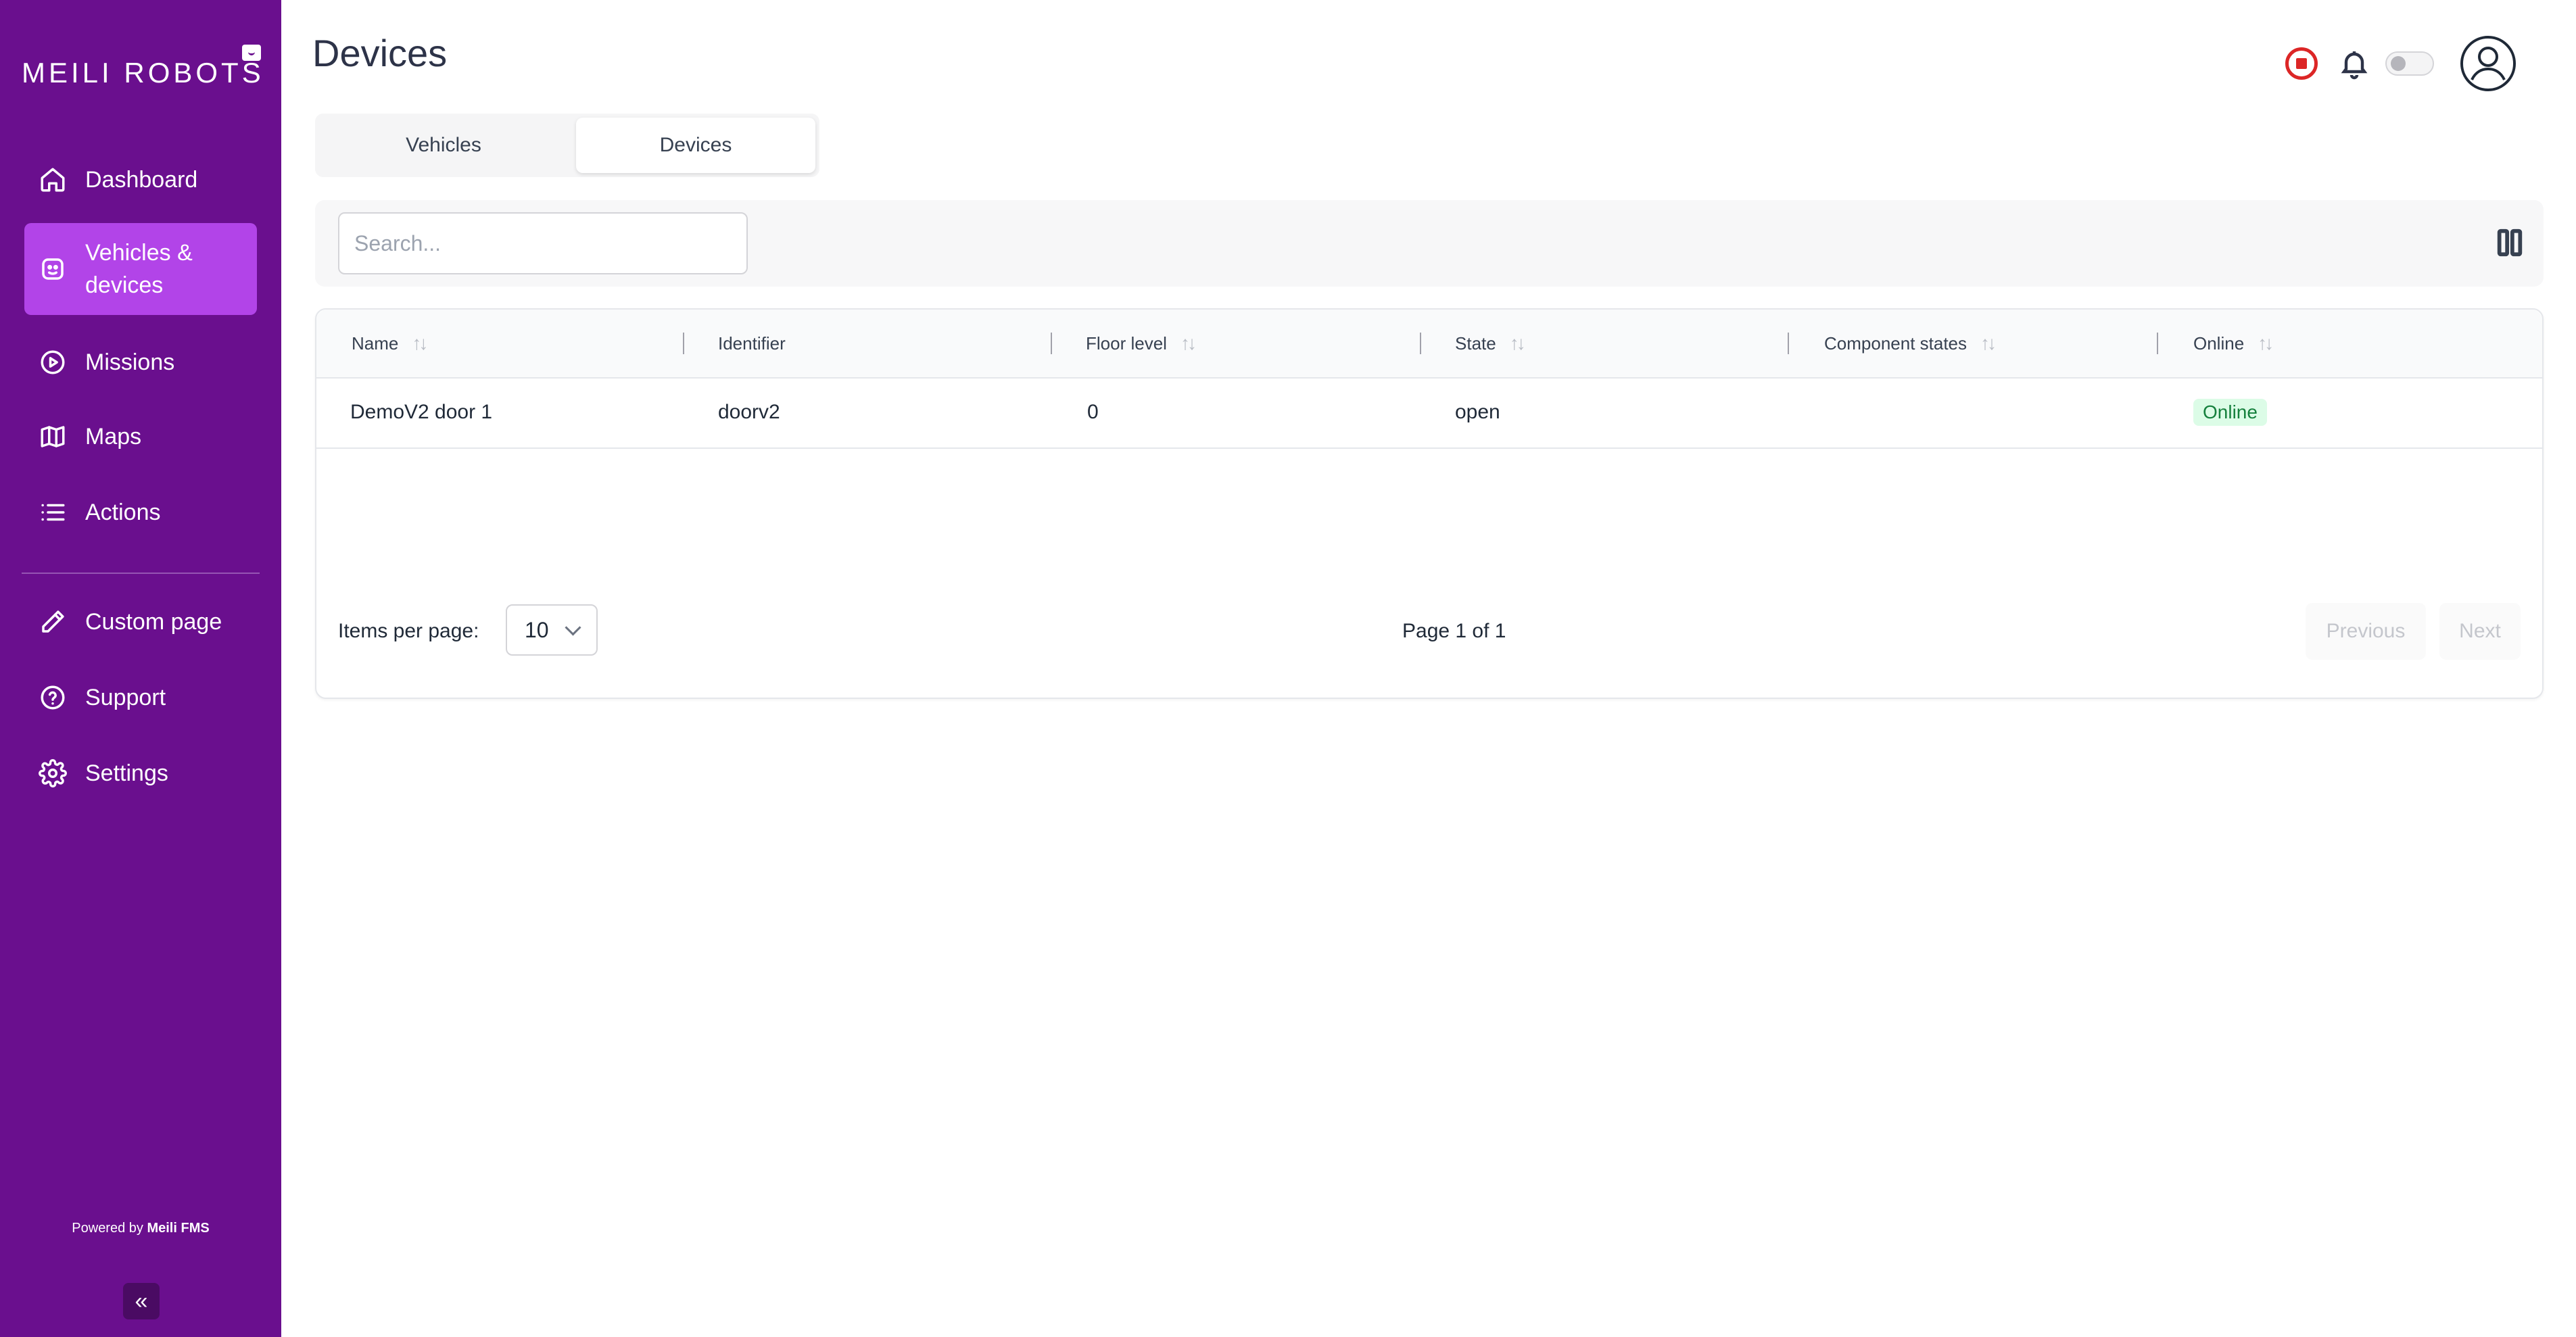 The width and height of the screenshot is (2576, 1337). I want to click on tab-vehicles: Vehicles, so click(443, 145).